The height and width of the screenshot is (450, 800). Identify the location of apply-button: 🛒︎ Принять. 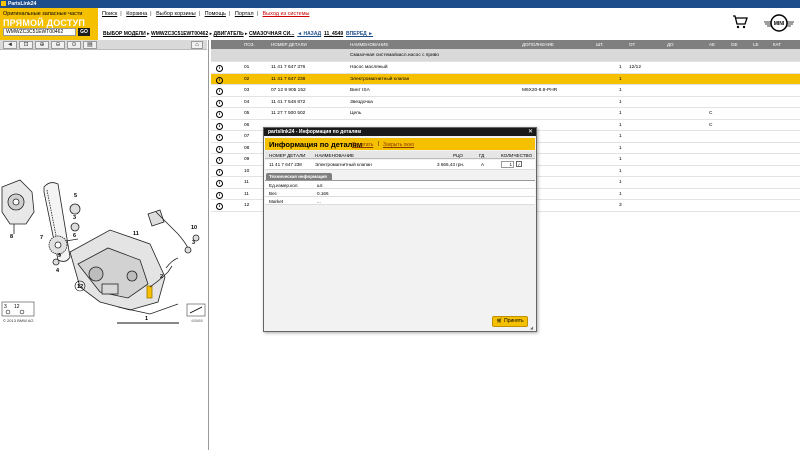
(510, 321).